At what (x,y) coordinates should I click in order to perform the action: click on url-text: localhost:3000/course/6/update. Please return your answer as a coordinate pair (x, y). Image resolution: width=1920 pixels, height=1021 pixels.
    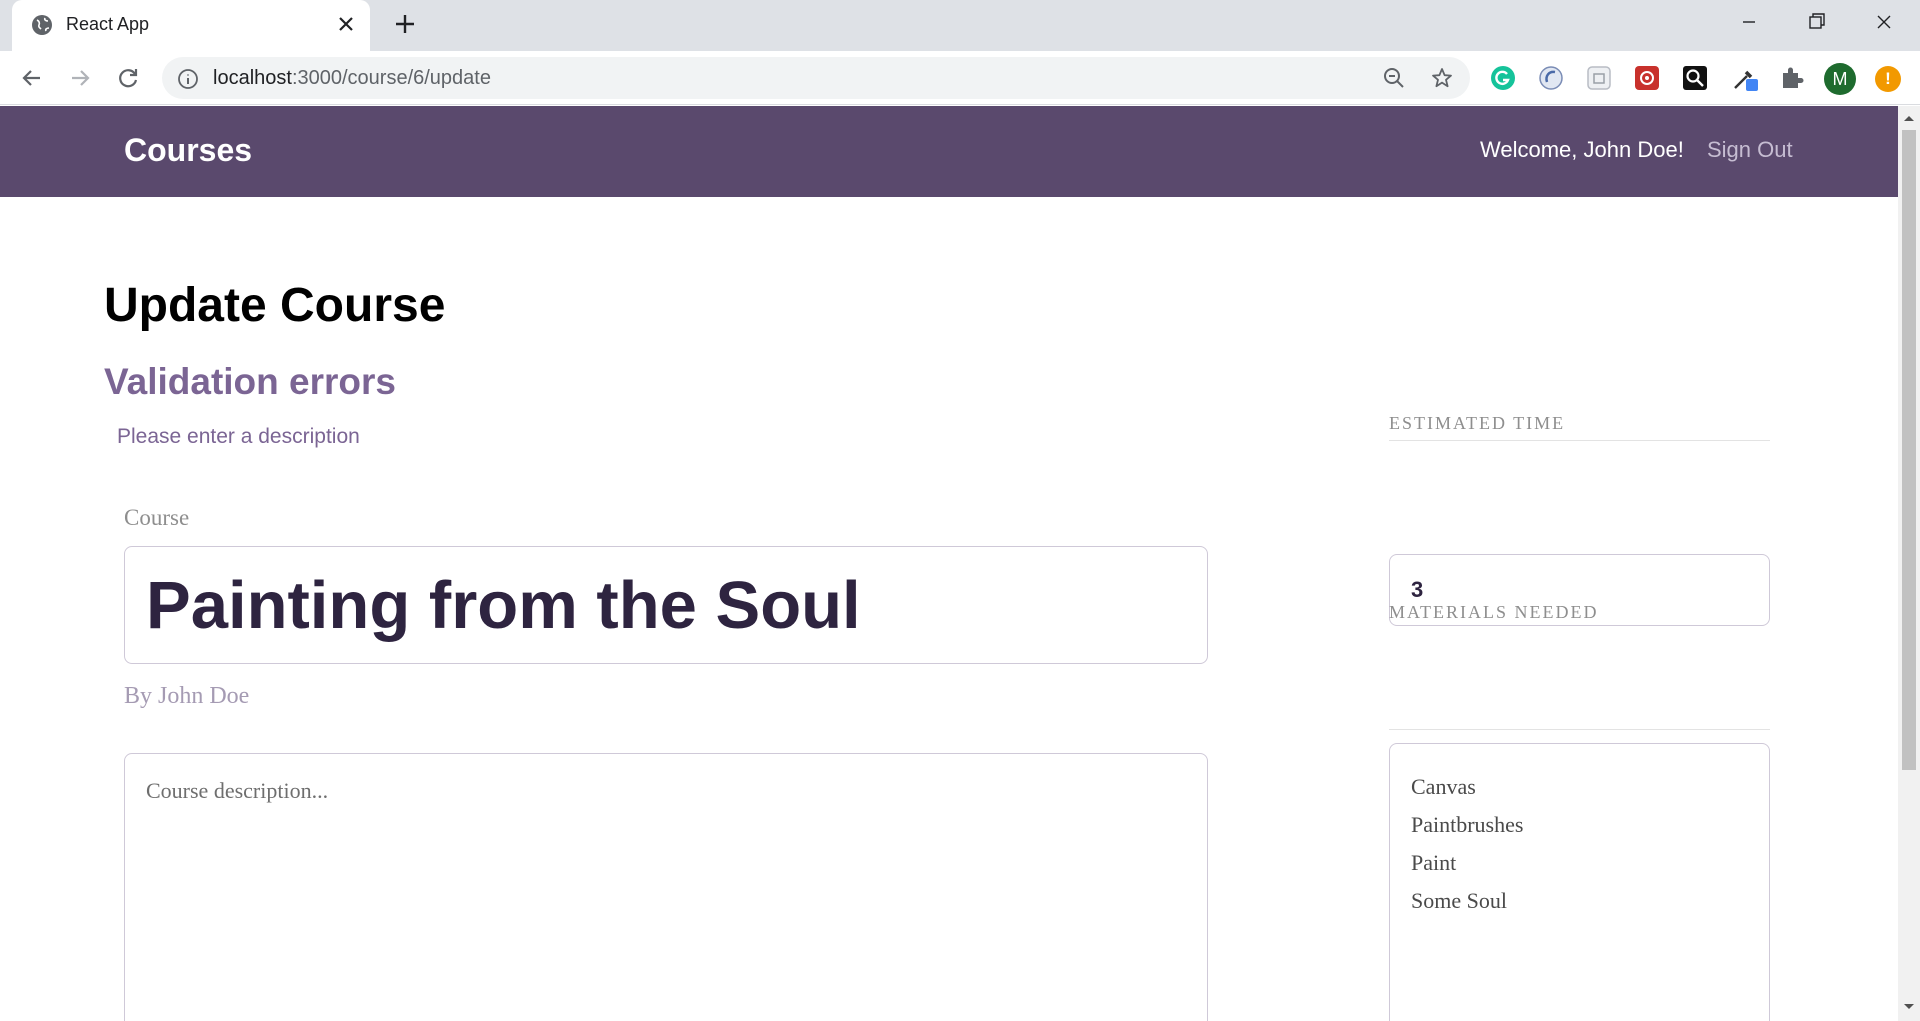
    Looking at the image, I should click on (352, 78).